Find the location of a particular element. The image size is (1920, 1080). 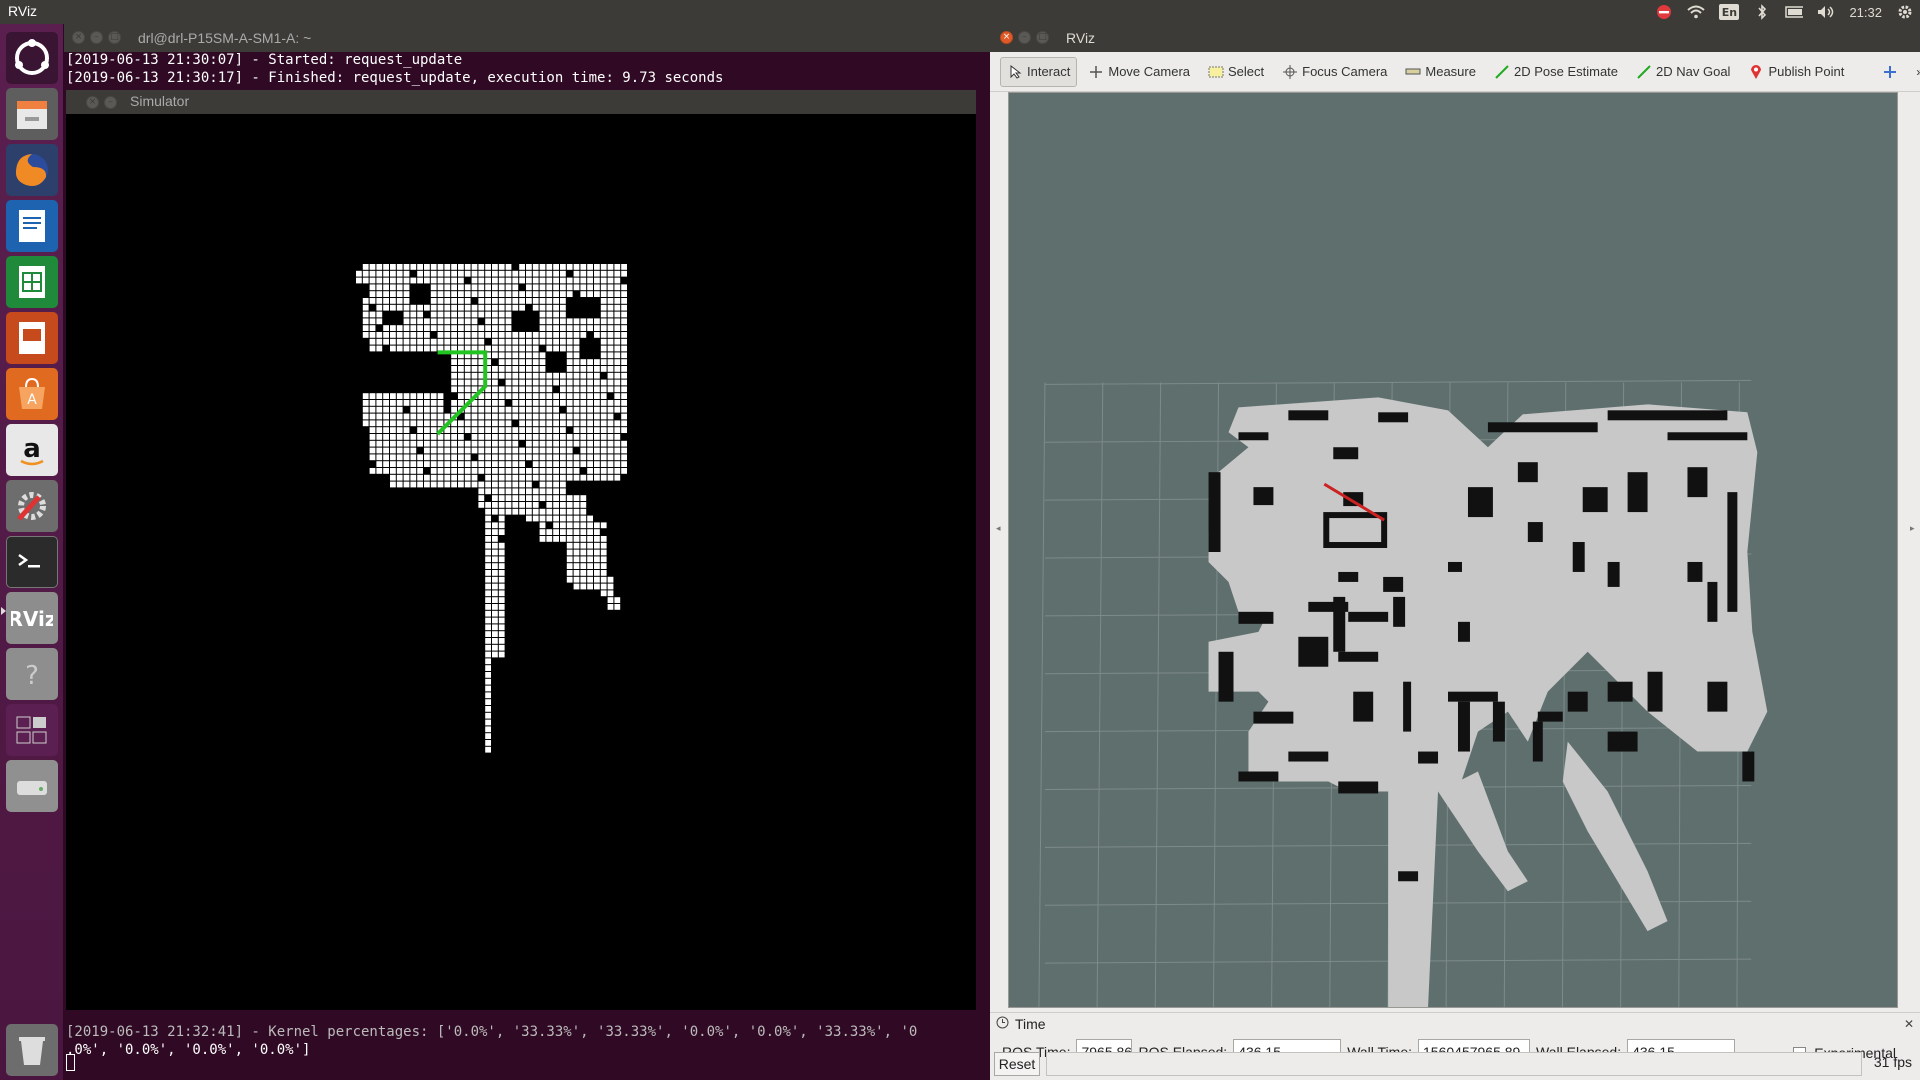

wifi-icon is located at coordinates (1696, 12).